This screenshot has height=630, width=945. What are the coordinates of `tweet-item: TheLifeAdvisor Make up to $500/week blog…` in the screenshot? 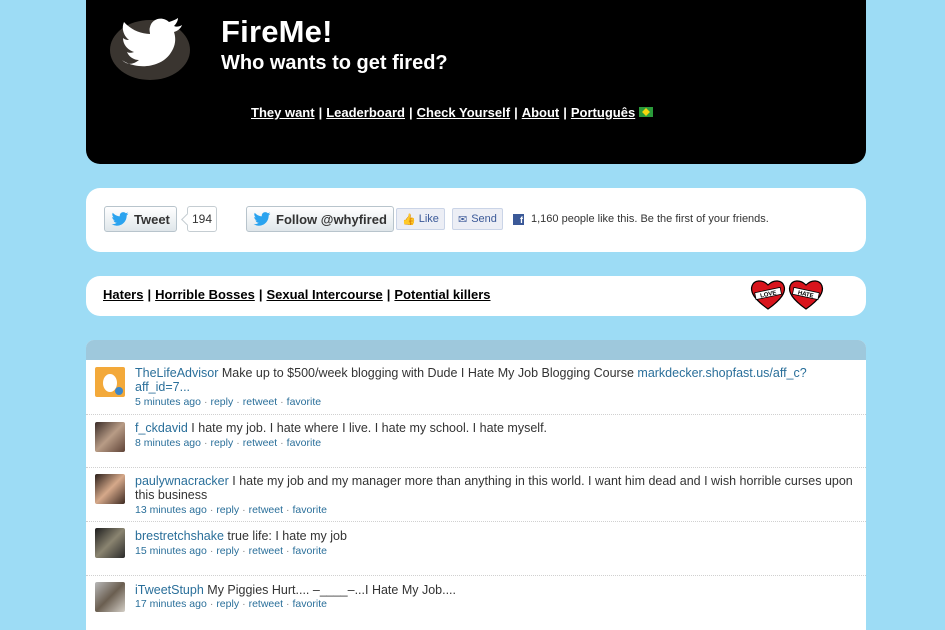 It's located at (476, 387).